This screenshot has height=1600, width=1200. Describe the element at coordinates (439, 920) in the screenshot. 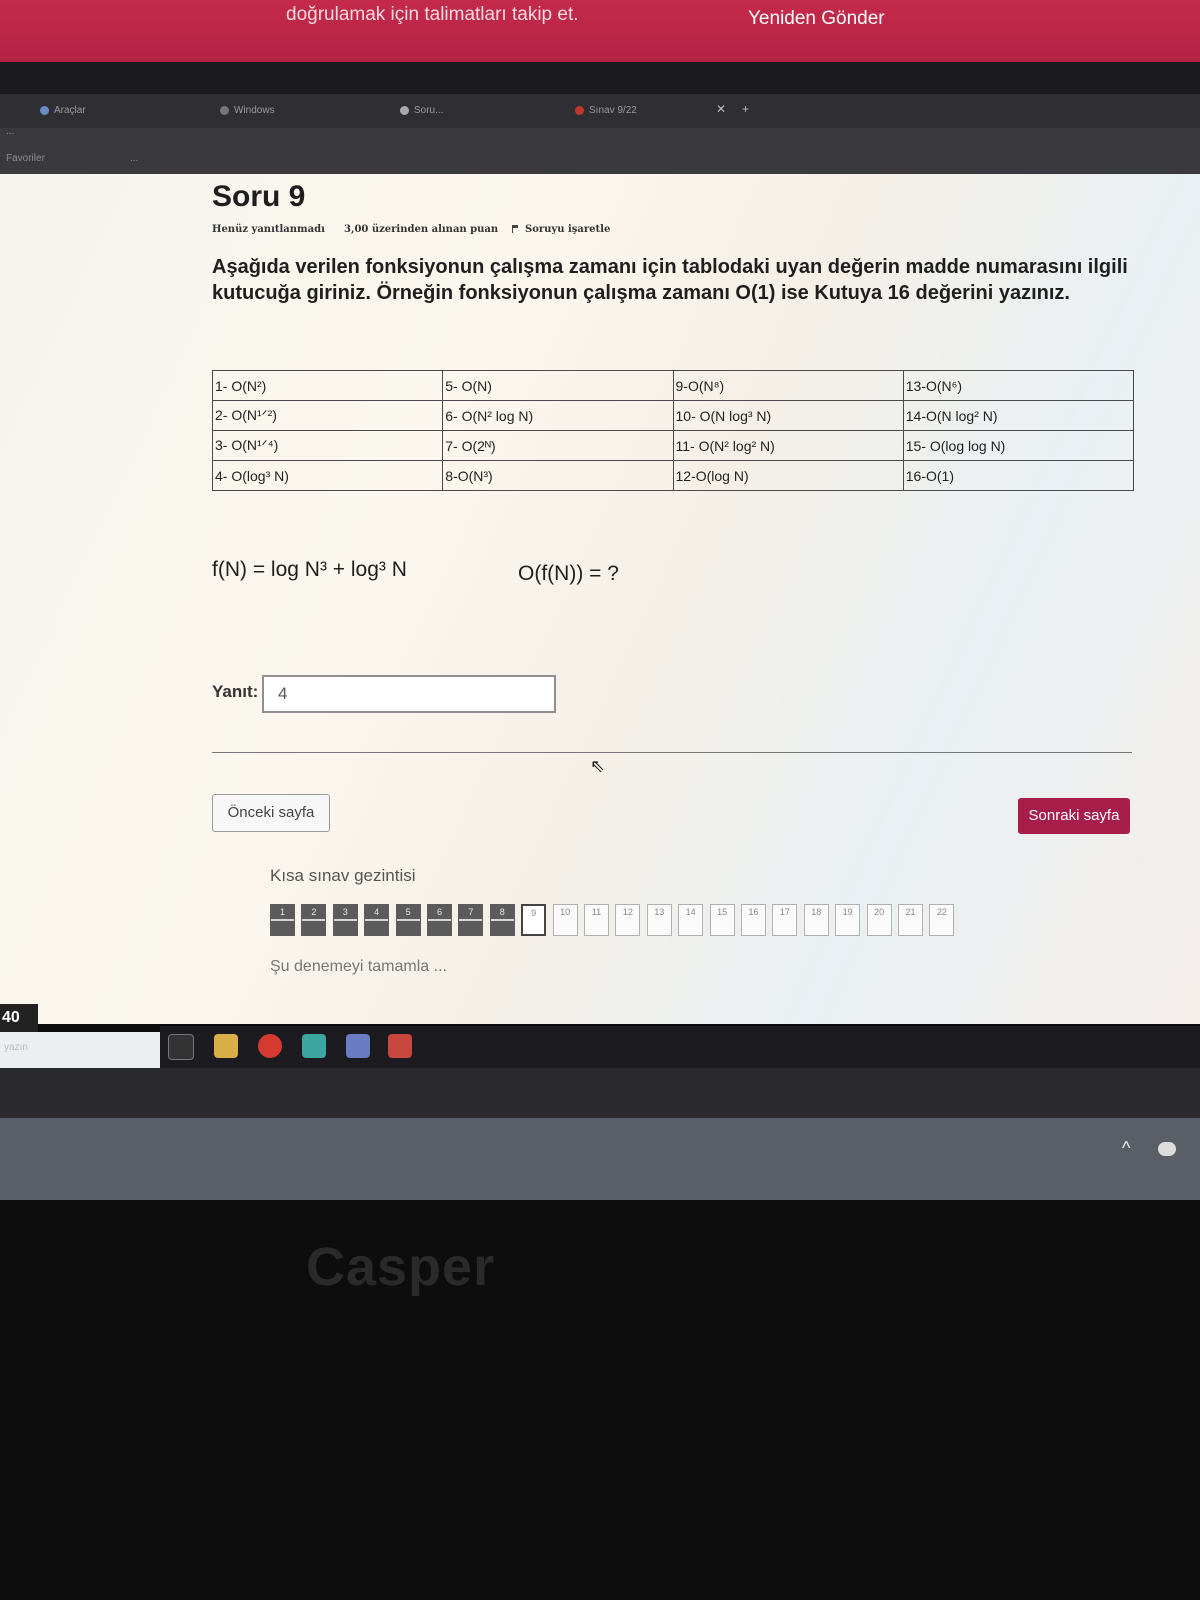

I see `quiz-nav-button: 6` at that location.